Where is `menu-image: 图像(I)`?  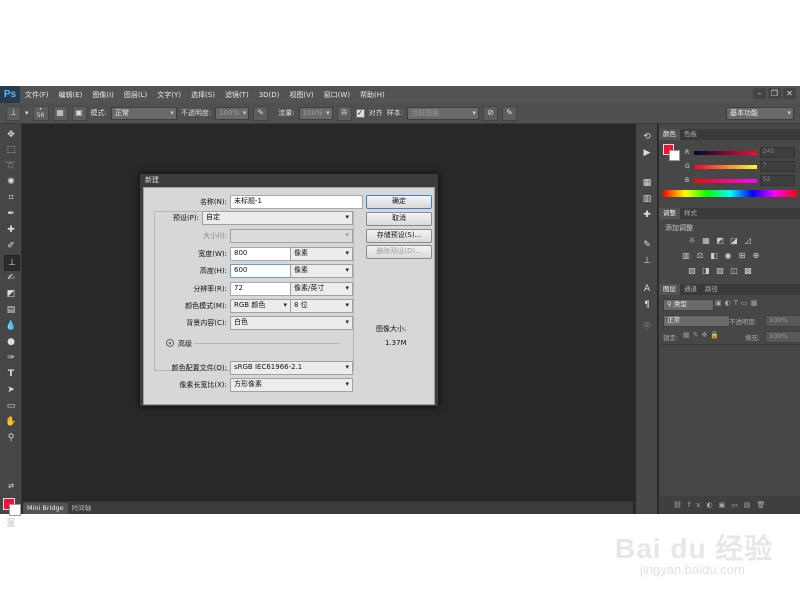 menu-image: 图像(I) is located at coordinates (103, 95).